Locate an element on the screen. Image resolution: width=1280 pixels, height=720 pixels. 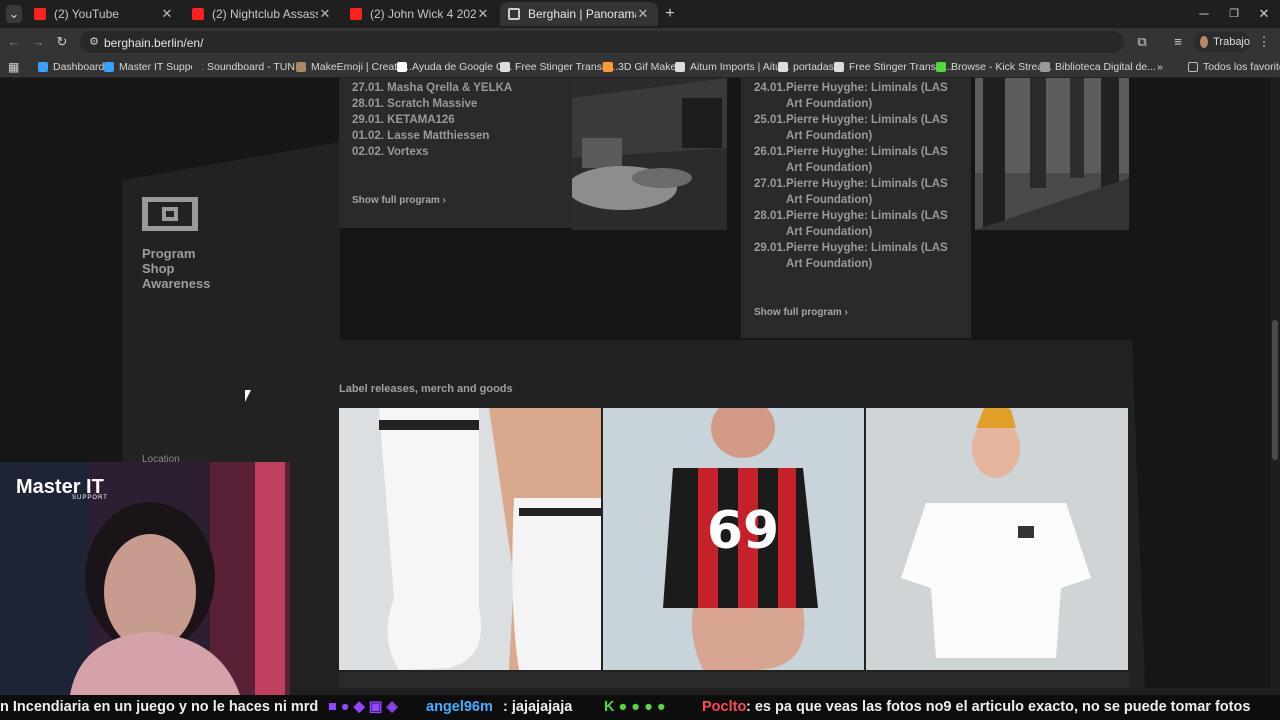
program-date: 24.01. is located at coordinates (770, 88).